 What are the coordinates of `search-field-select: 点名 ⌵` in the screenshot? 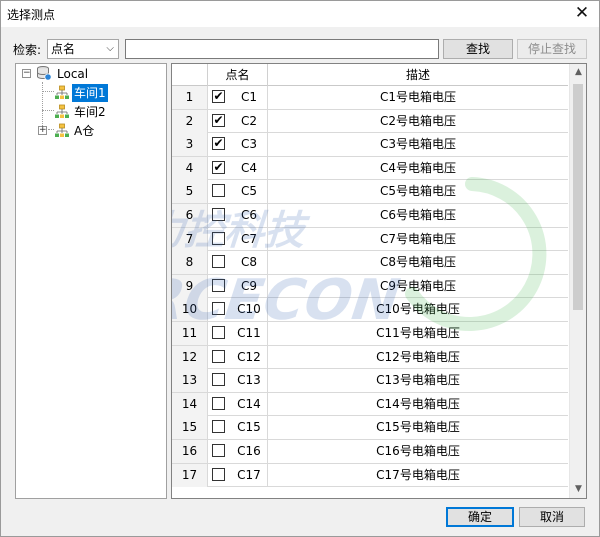 It's located at (83, 49).